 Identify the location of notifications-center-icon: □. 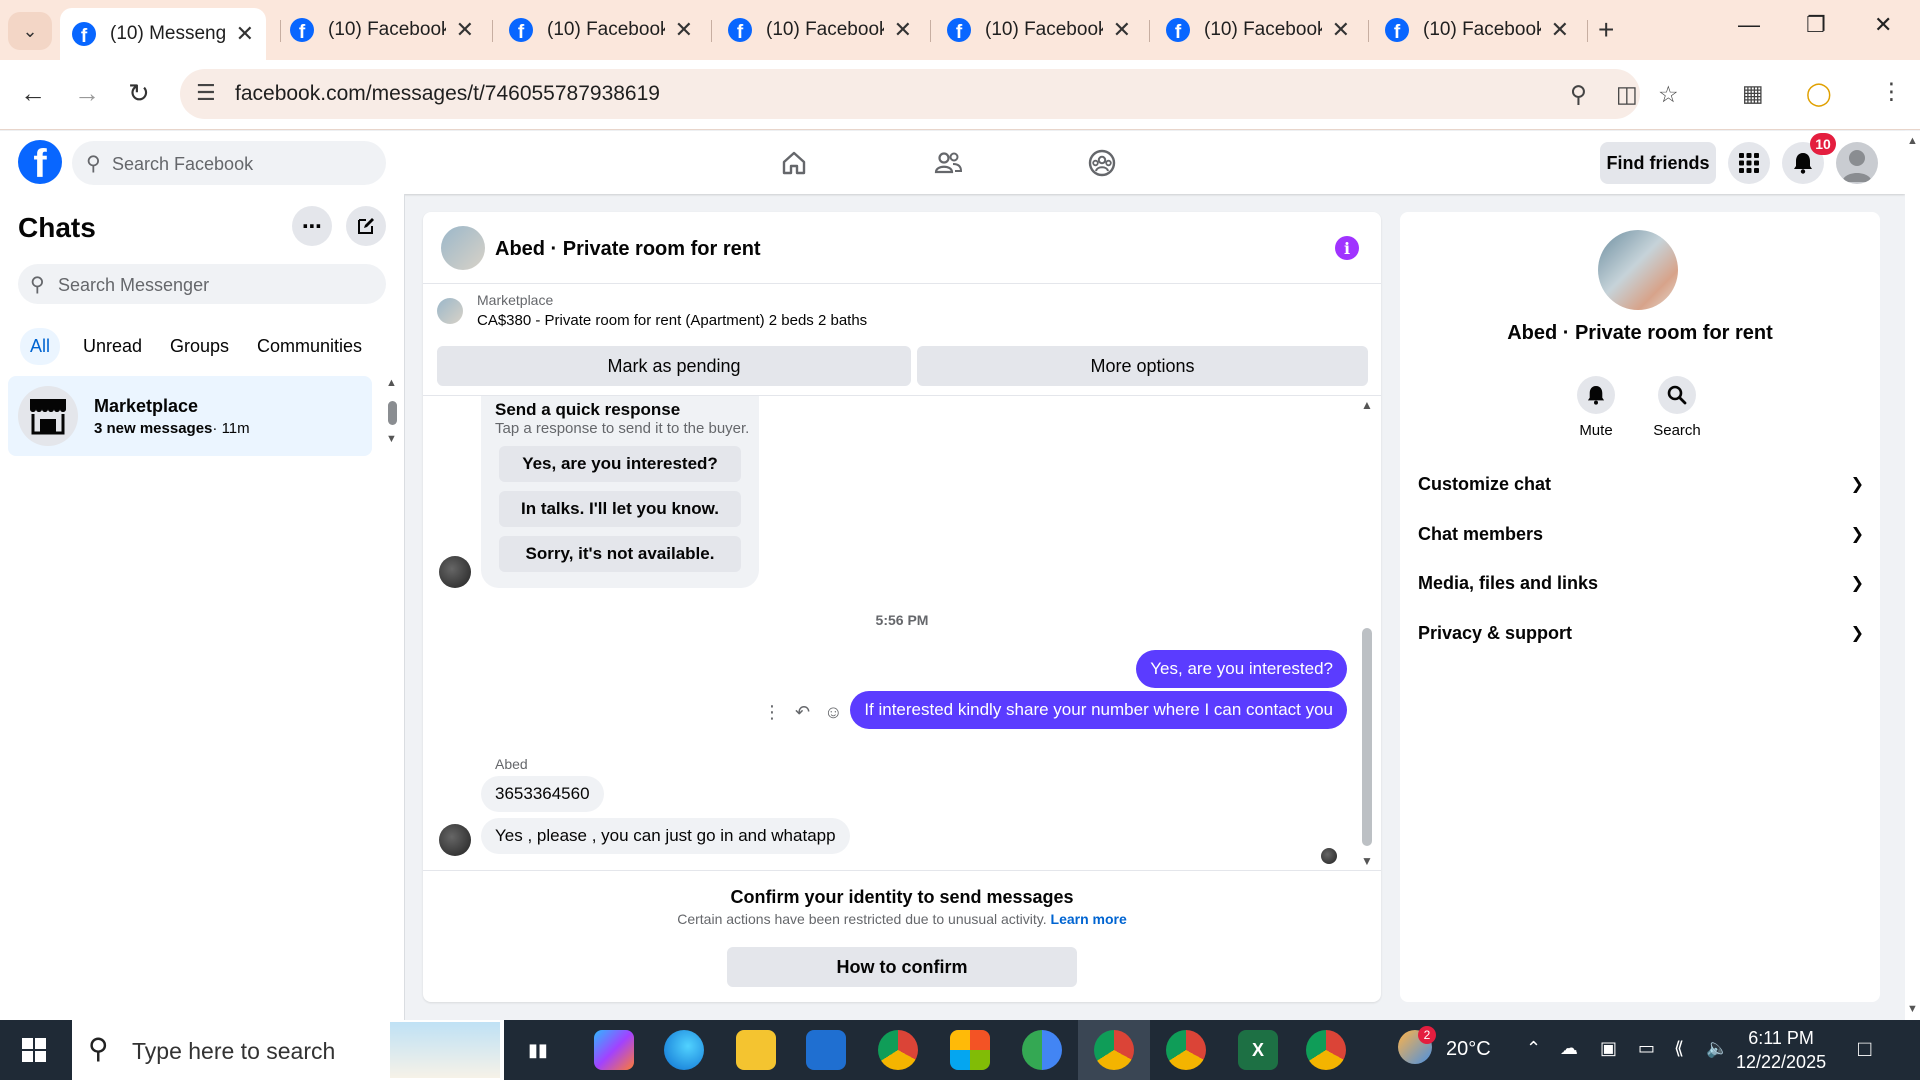
(1864, 1049).